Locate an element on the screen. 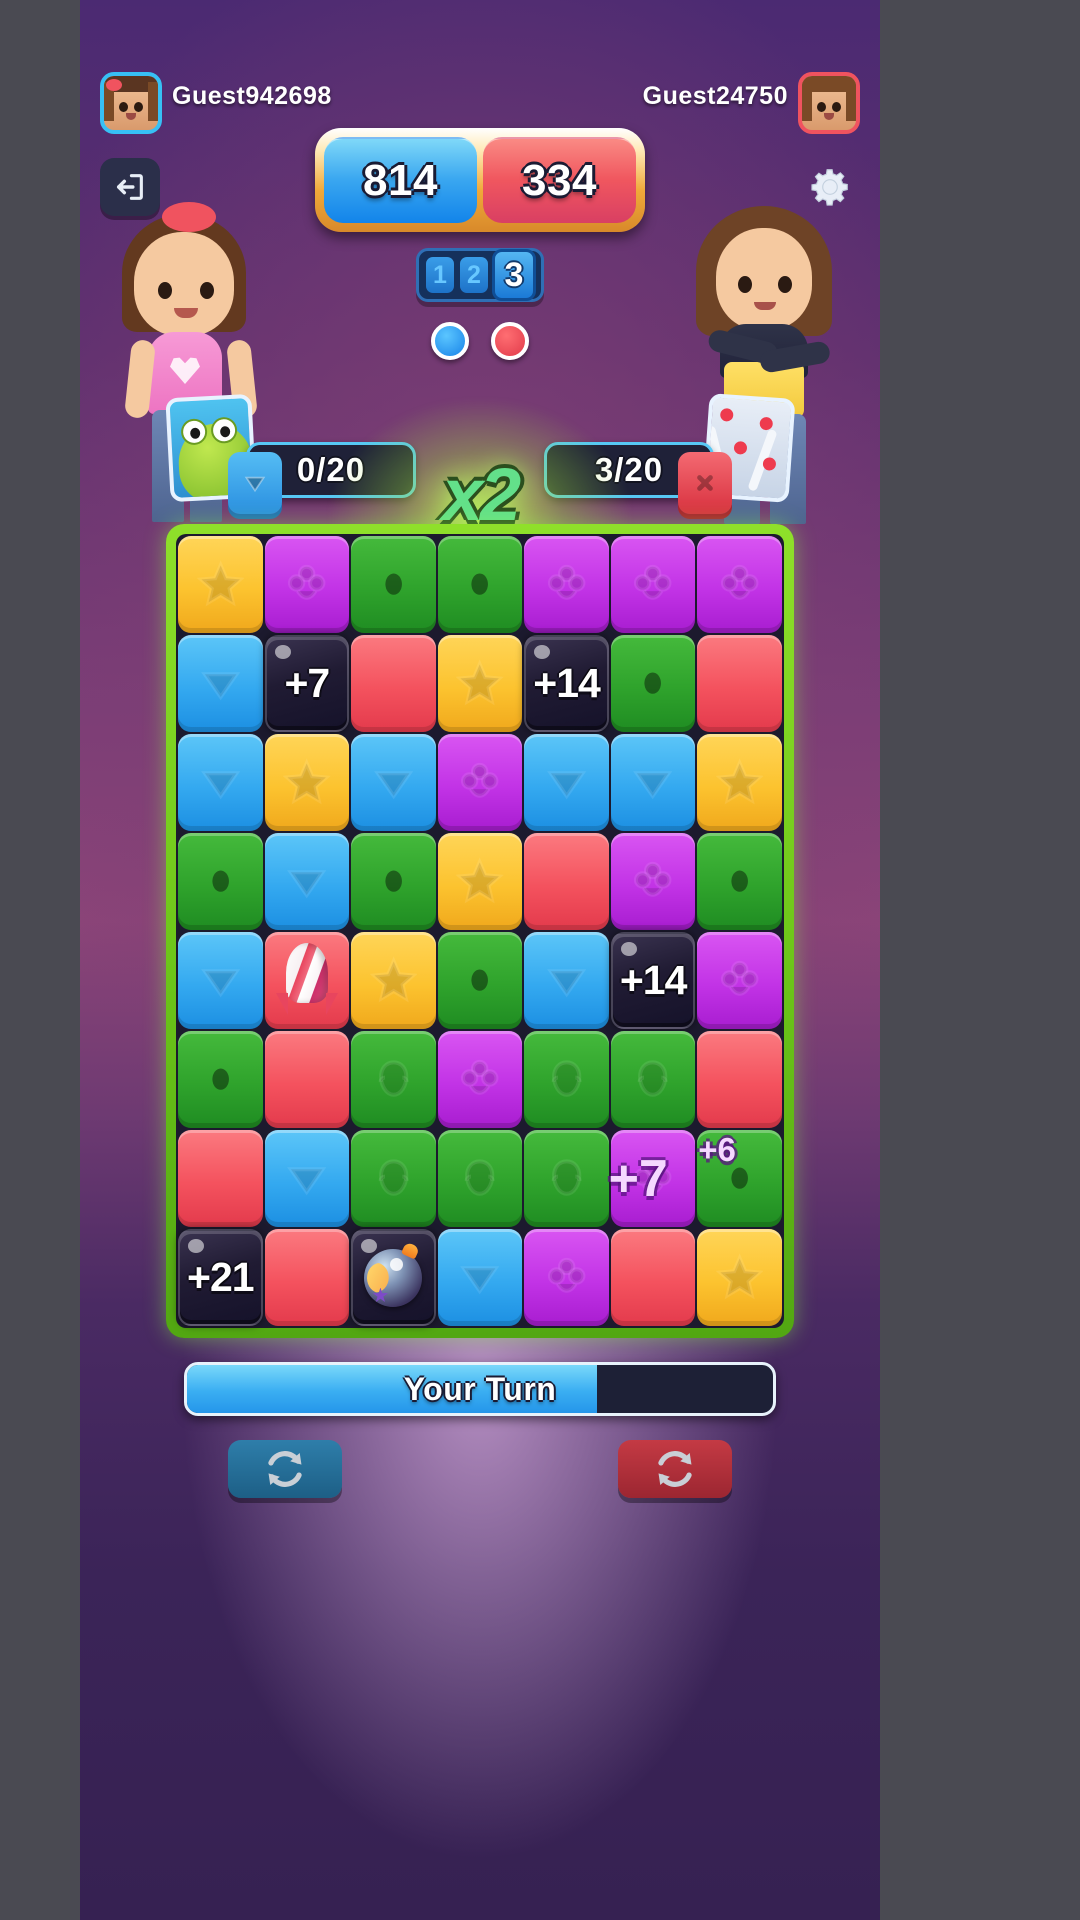 The width and height of the screenshot is (1080, 1920). tile-r6-c1 is located at coordinates (220, 1079).